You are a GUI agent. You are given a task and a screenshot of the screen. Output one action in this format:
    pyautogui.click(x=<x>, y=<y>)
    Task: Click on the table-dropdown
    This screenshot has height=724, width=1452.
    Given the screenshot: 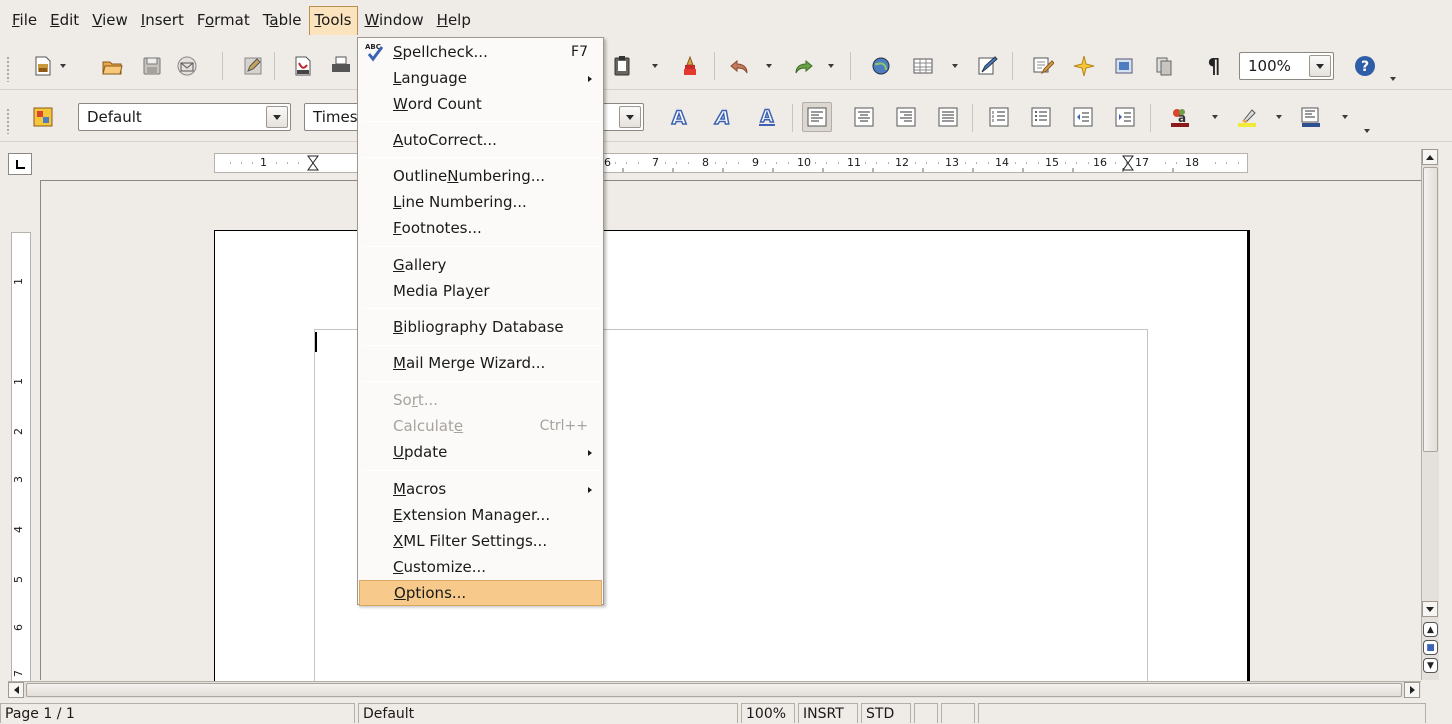 What is the action you would take?
    pyautogui.click(x=955, y=66)
    